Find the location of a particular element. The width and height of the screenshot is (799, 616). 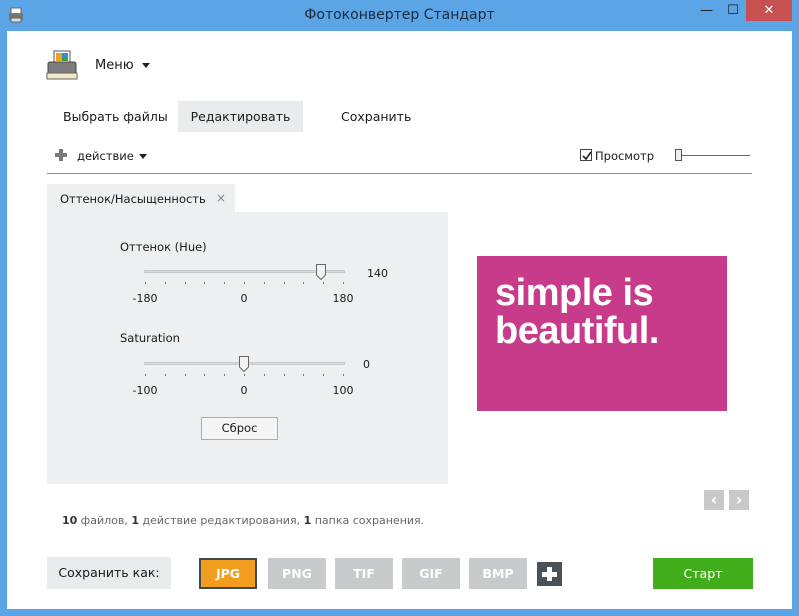

start-button: Старт is located at coordinates (703, 573).